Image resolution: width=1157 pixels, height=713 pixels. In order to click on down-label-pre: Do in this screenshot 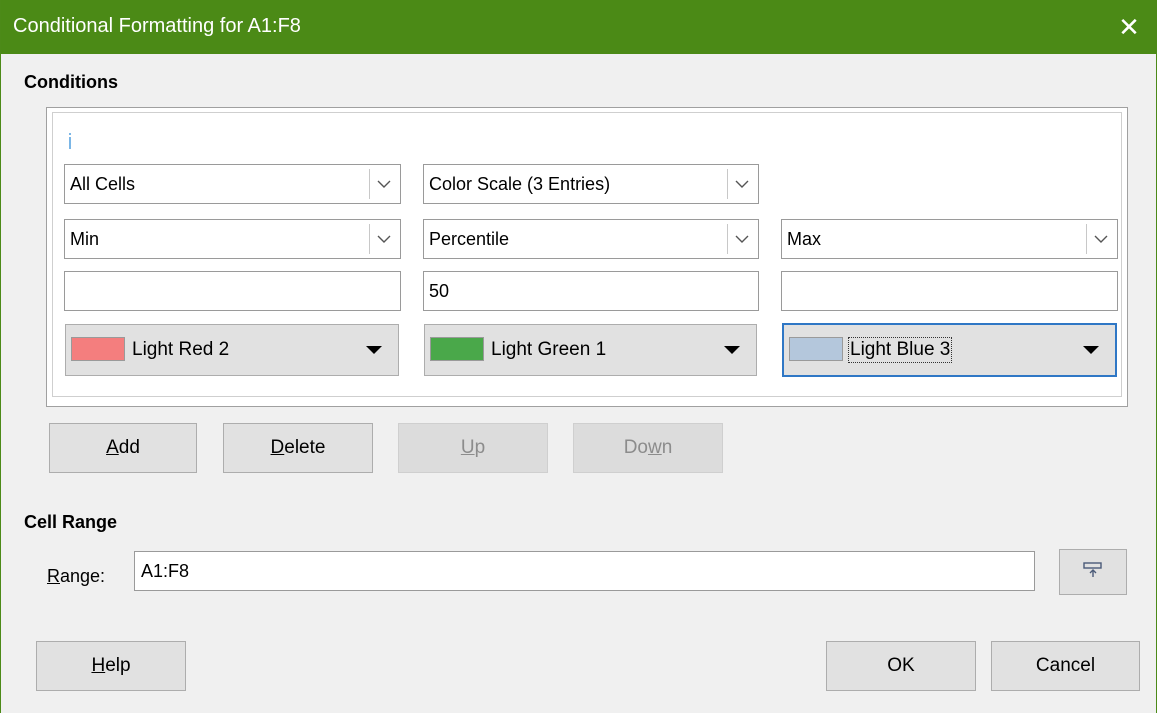, I will do `click(635, 447)`.